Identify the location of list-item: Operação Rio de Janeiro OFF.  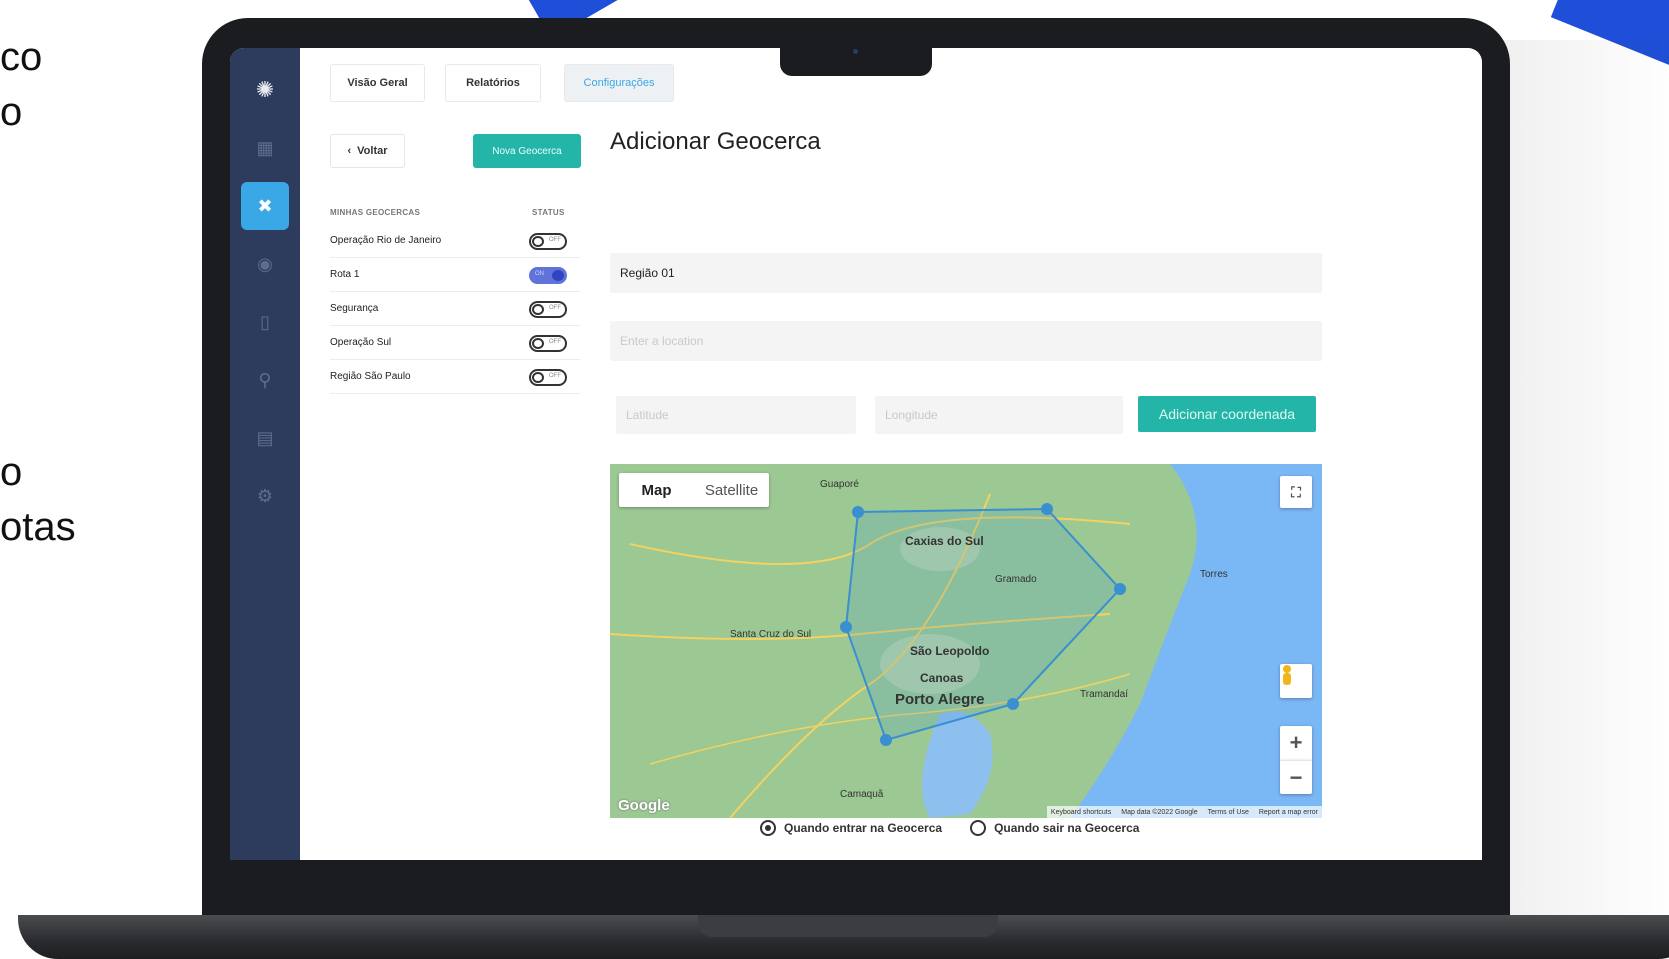
(455, 241).